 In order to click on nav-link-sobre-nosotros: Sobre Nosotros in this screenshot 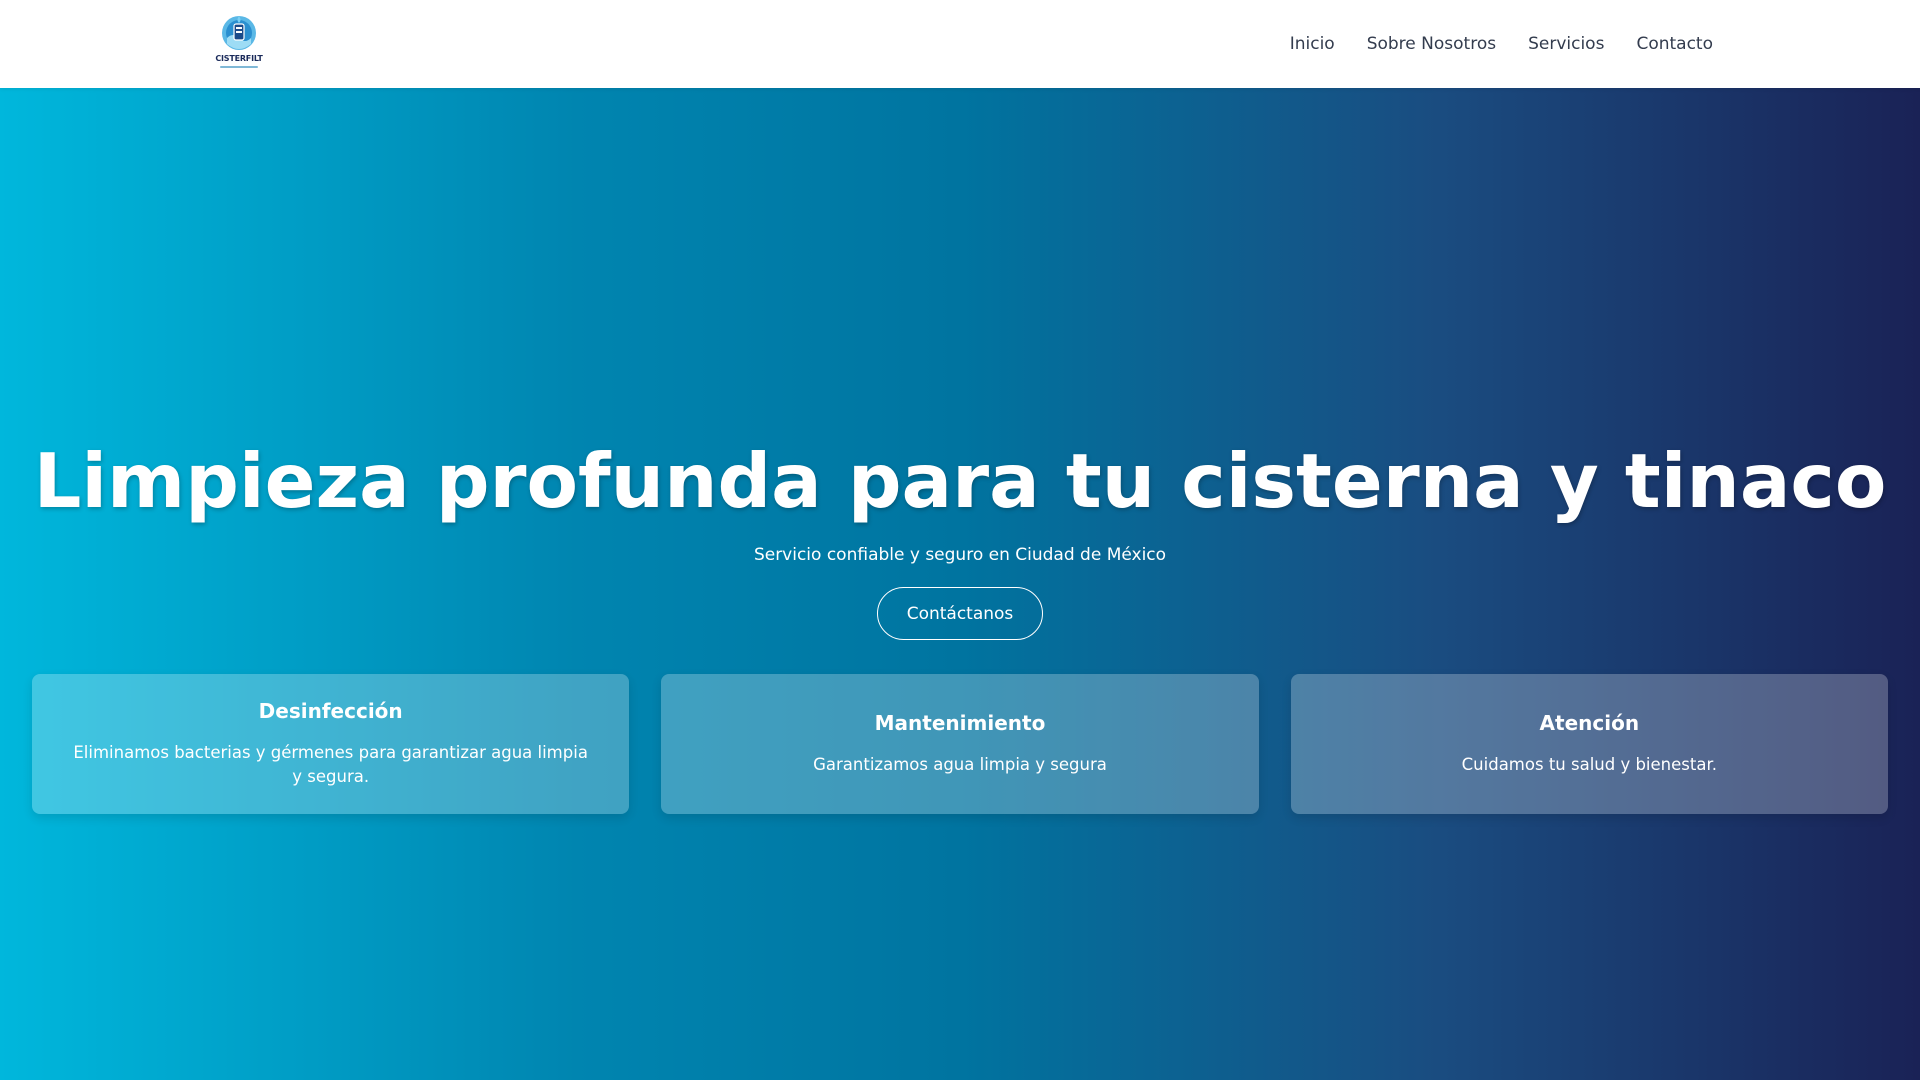, I will do `click(1431, 44)`.